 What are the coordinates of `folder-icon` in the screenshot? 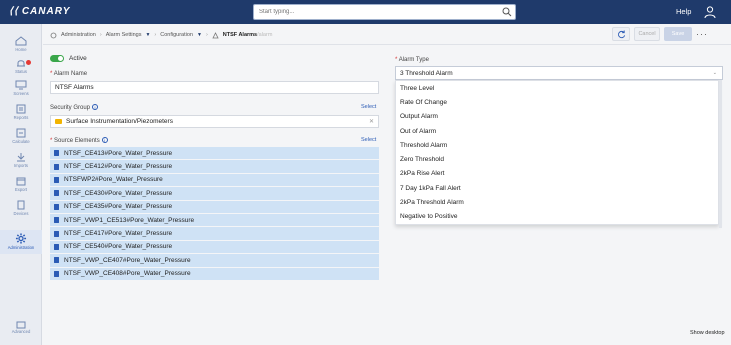 It's located at (58, 121).